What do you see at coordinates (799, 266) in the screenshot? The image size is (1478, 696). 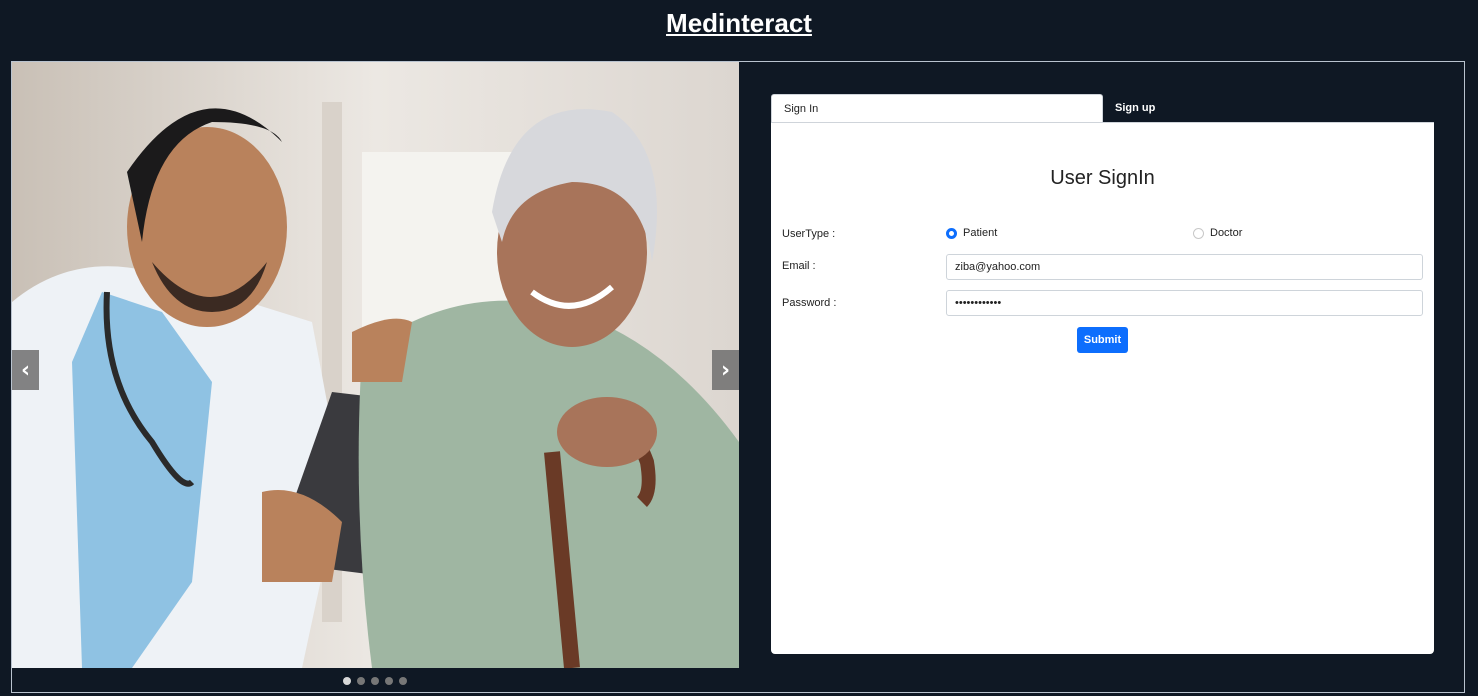 I see `email-label: Email :` at bounding box center [799, 266].